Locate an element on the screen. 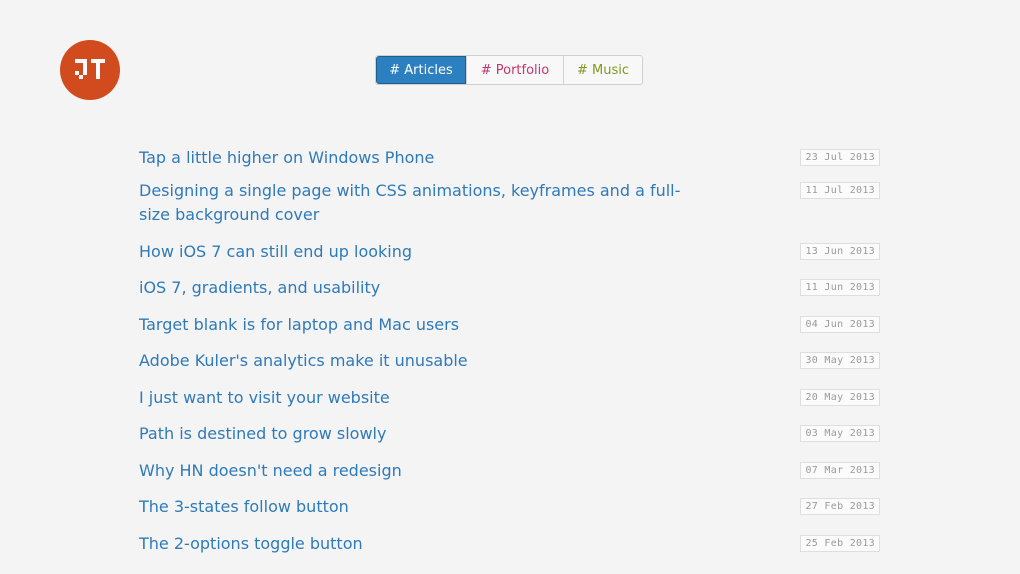 The height and width of the screenshot is (574, 1020). article-link: iOS 7, gradients, and usability is located at coordinates (419, 288).